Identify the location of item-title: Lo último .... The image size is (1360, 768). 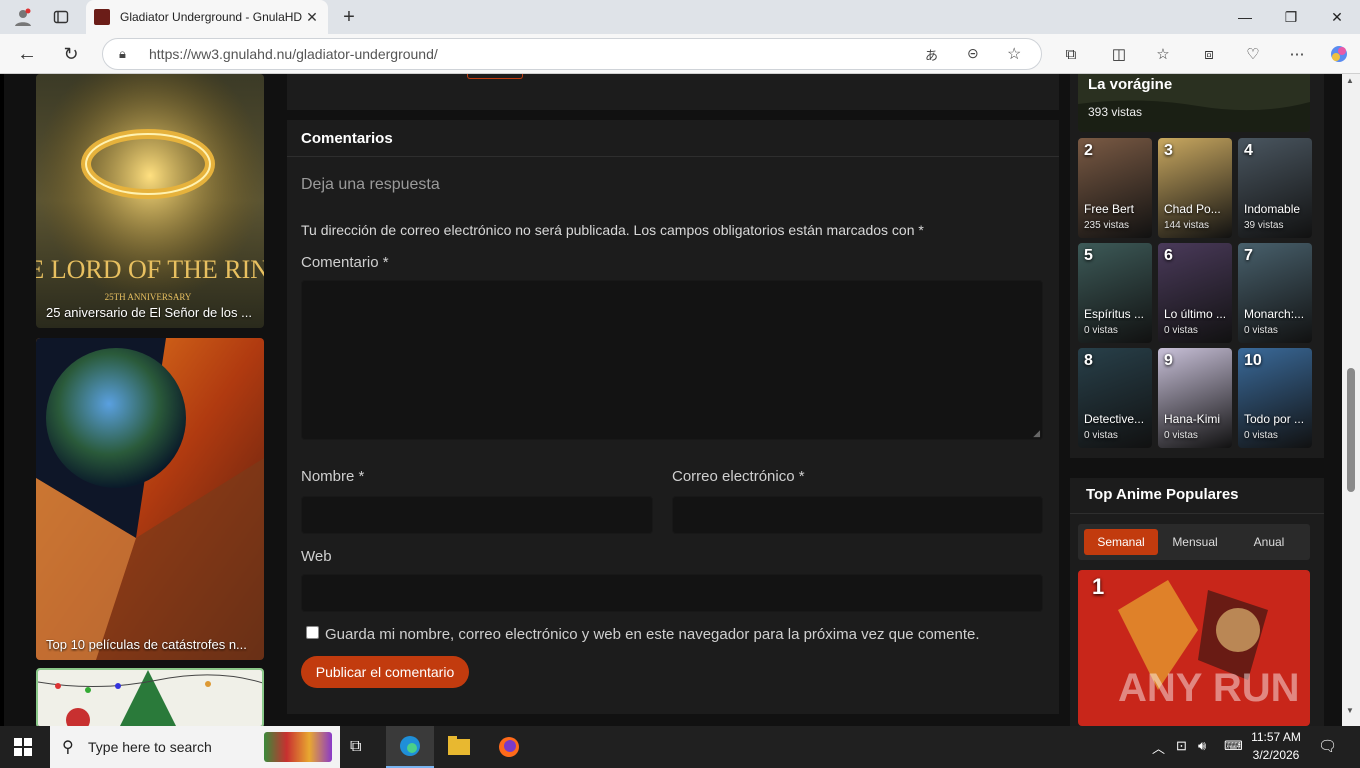
(1195, 314).